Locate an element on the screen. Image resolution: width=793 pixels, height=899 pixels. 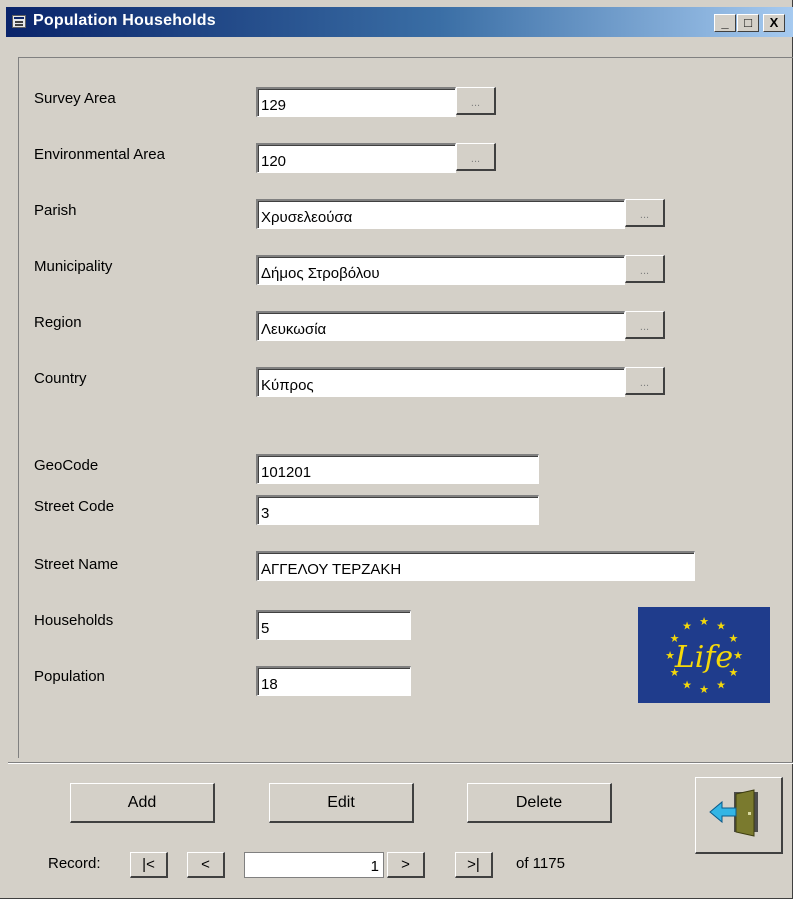
environmental-area-label: Environmental Area is located at coordinates (99, 154).